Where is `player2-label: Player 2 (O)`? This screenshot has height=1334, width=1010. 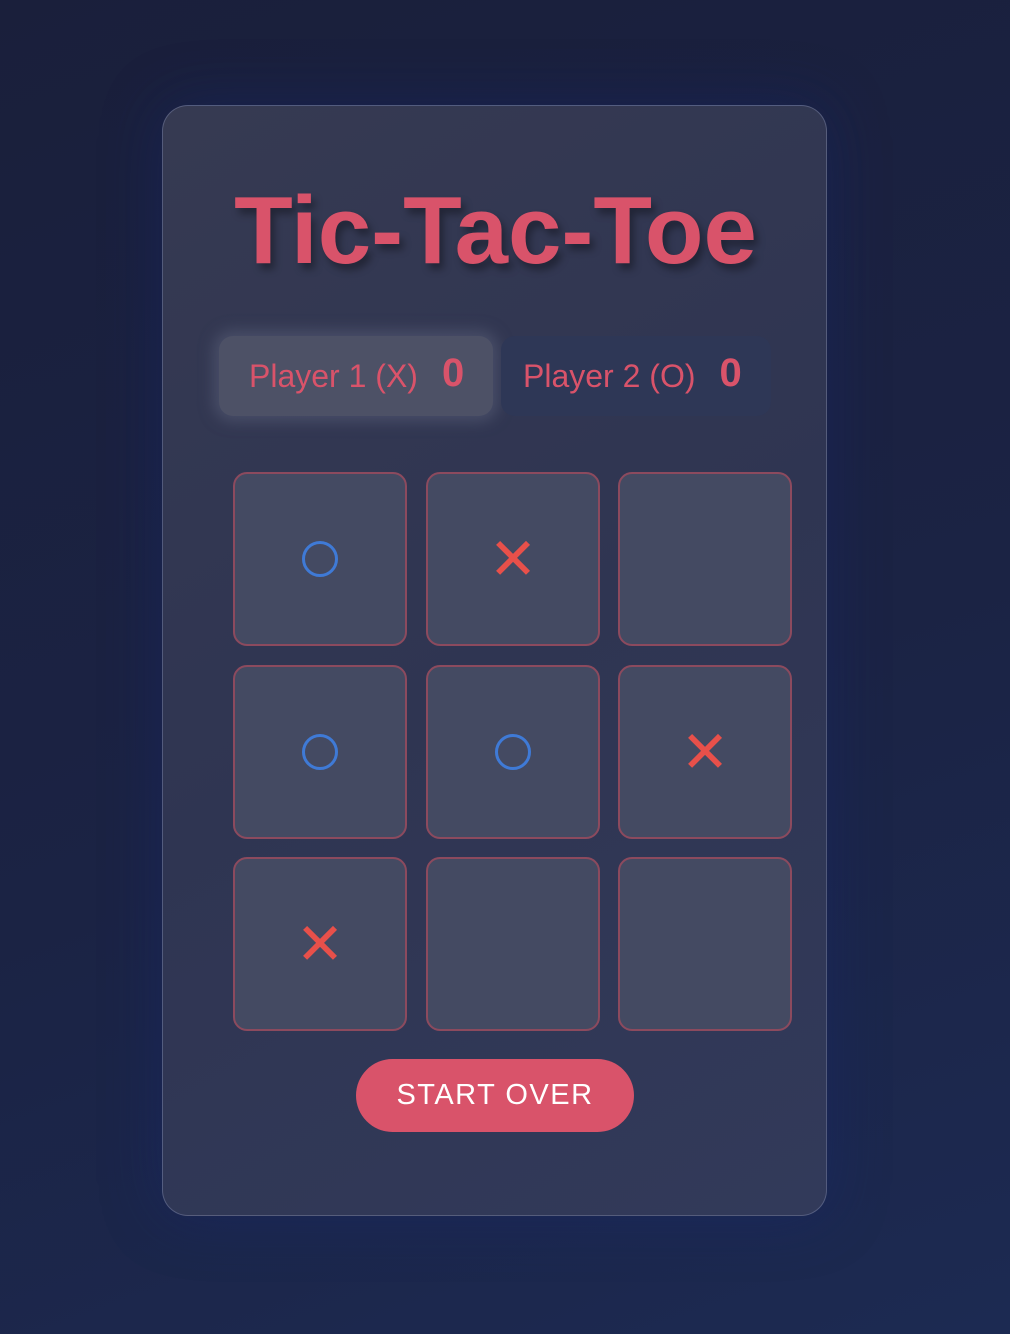
player2-label: Player 2 (O) is located at coordinates (609, 375).